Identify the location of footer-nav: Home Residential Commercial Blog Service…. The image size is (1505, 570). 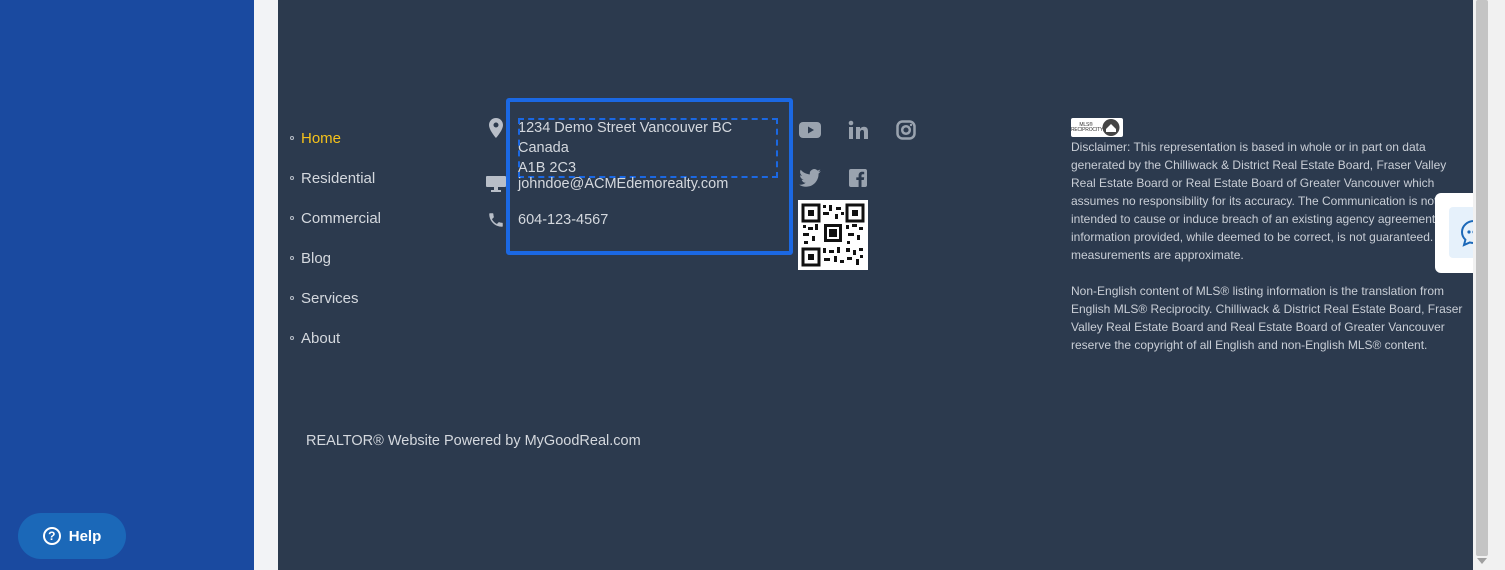
(335, 238).